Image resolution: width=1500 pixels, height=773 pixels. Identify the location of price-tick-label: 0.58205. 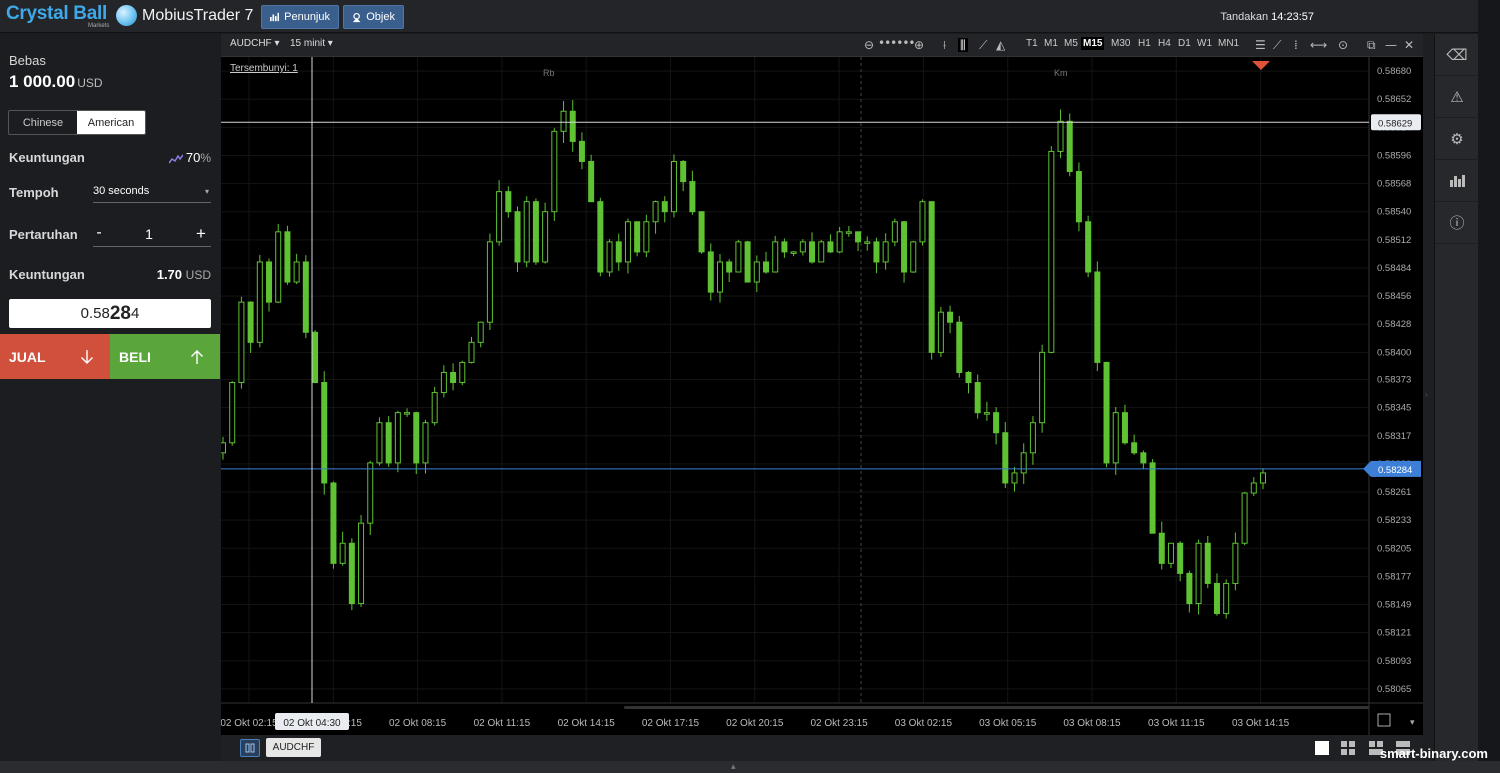
(1394, 548).